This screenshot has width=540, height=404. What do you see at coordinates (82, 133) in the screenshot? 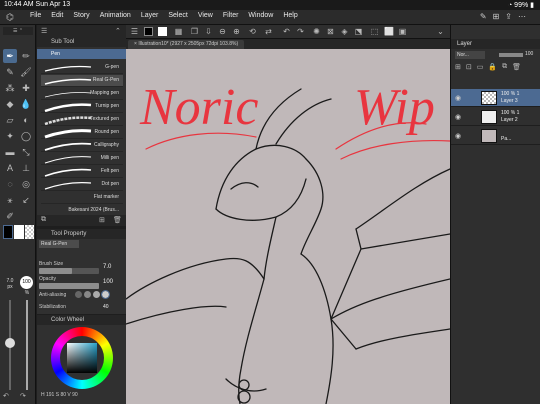
I see `brush-item-round-pen: Round pen` at bounding box center [82, 133].